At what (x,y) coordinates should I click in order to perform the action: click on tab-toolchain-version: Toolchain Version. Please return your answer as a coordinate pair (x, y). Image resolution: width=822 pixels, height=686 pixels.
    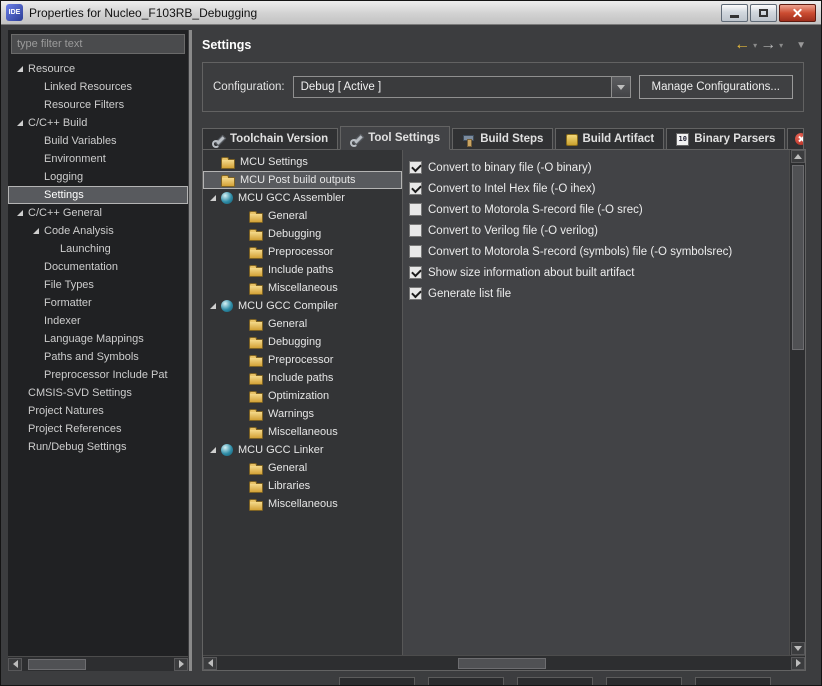
    Looking at the image, I should click on (270, 138).